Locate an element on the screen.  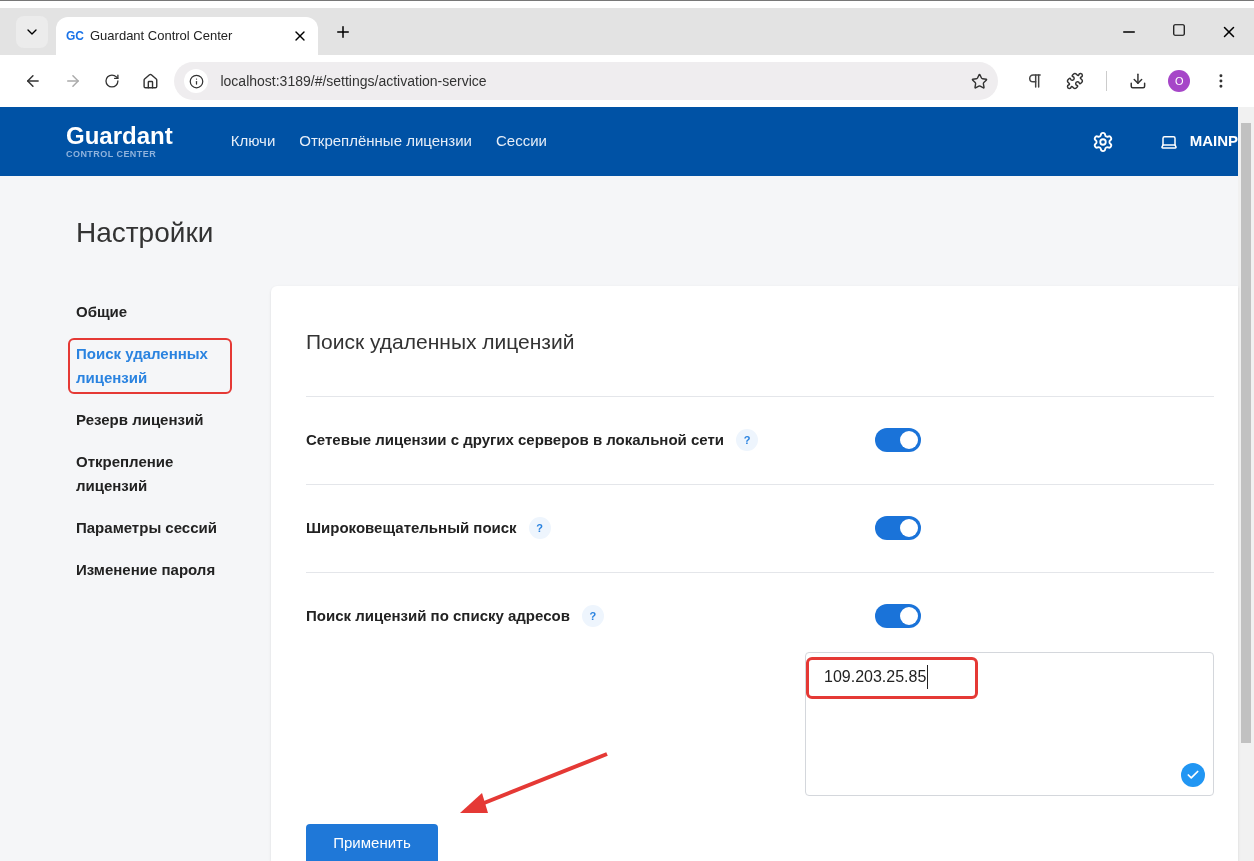
back-icon is located at coordinates (33, 81).